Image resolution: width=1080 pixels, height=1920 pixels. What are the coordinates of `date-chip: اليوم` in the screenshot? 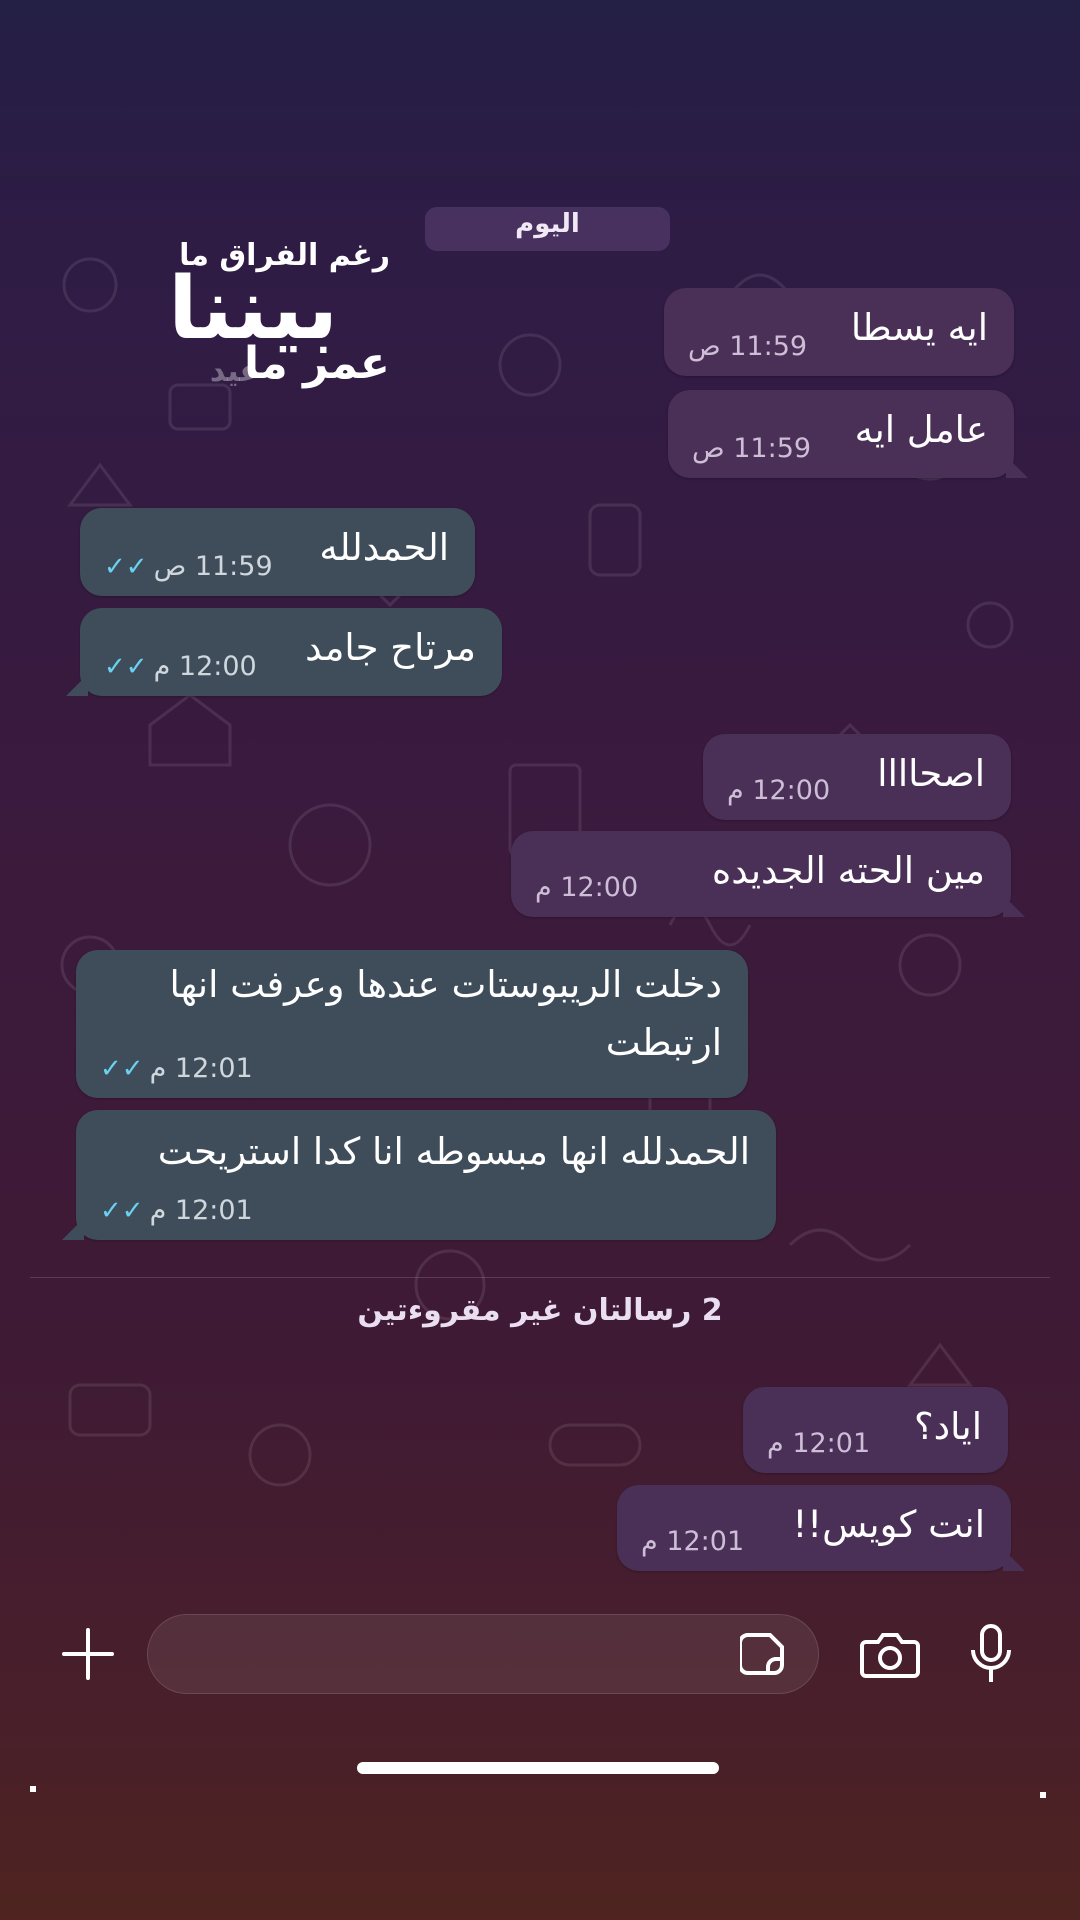 It's located at (547, 229).